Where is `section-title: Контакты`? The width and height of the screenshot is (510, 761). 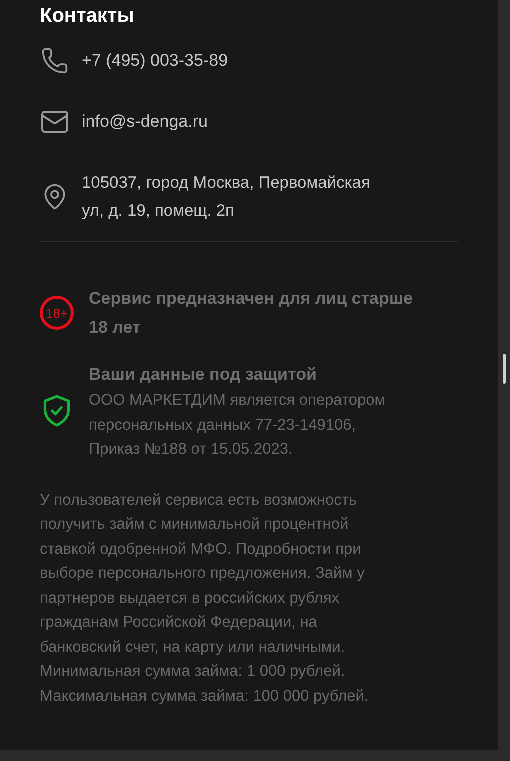
section-title: Контакты is located at coordinates (88, 16).